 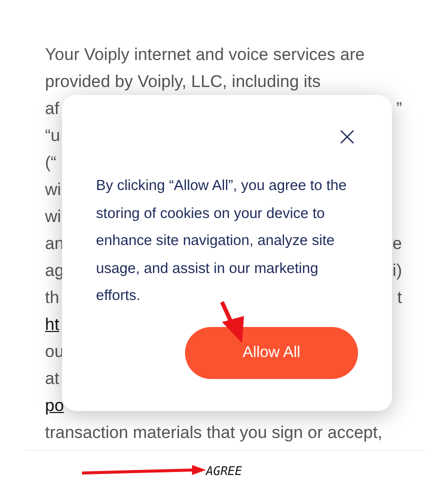 I want to click on text-fragment: “u, so click(x=52, y=136).